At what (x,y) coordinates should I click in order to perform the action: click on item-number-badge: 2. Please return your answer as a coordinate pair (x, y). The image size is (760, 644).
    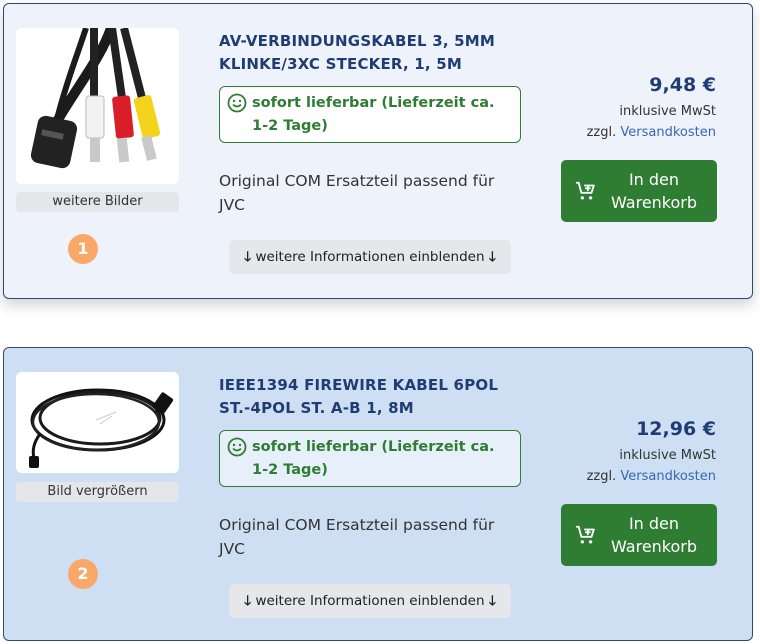
    Looking at the image, I should click on (83, 574).